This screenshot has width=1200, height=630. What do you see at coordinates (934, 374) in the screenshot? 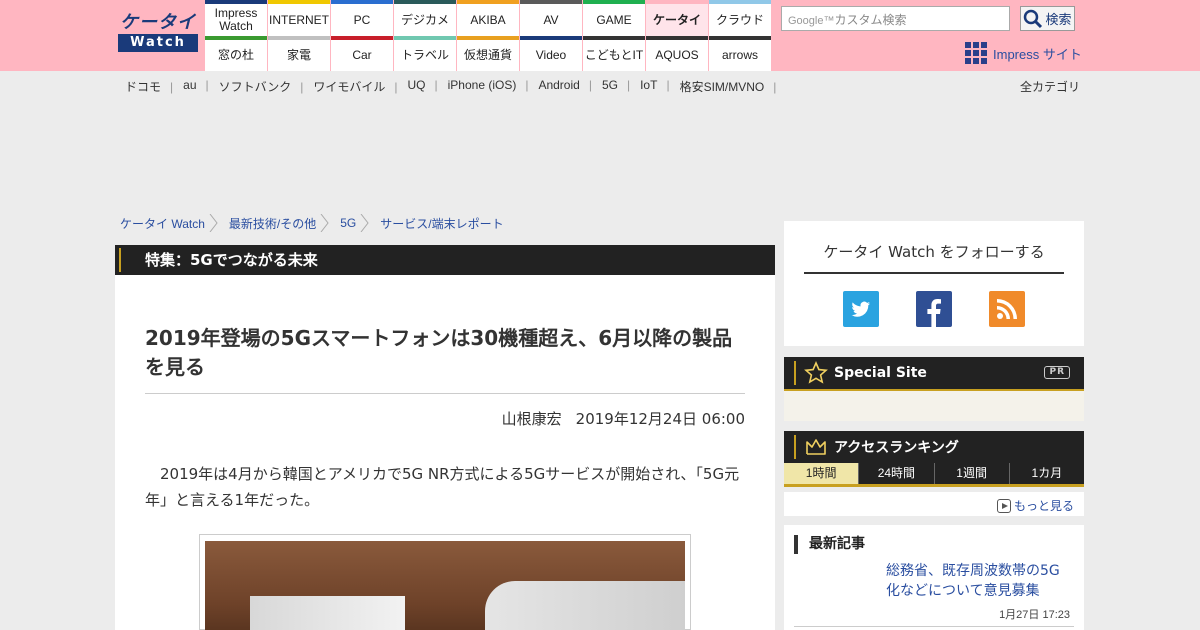
I see `special-site-header: Special Site PR` at bounding box center [934, 374].